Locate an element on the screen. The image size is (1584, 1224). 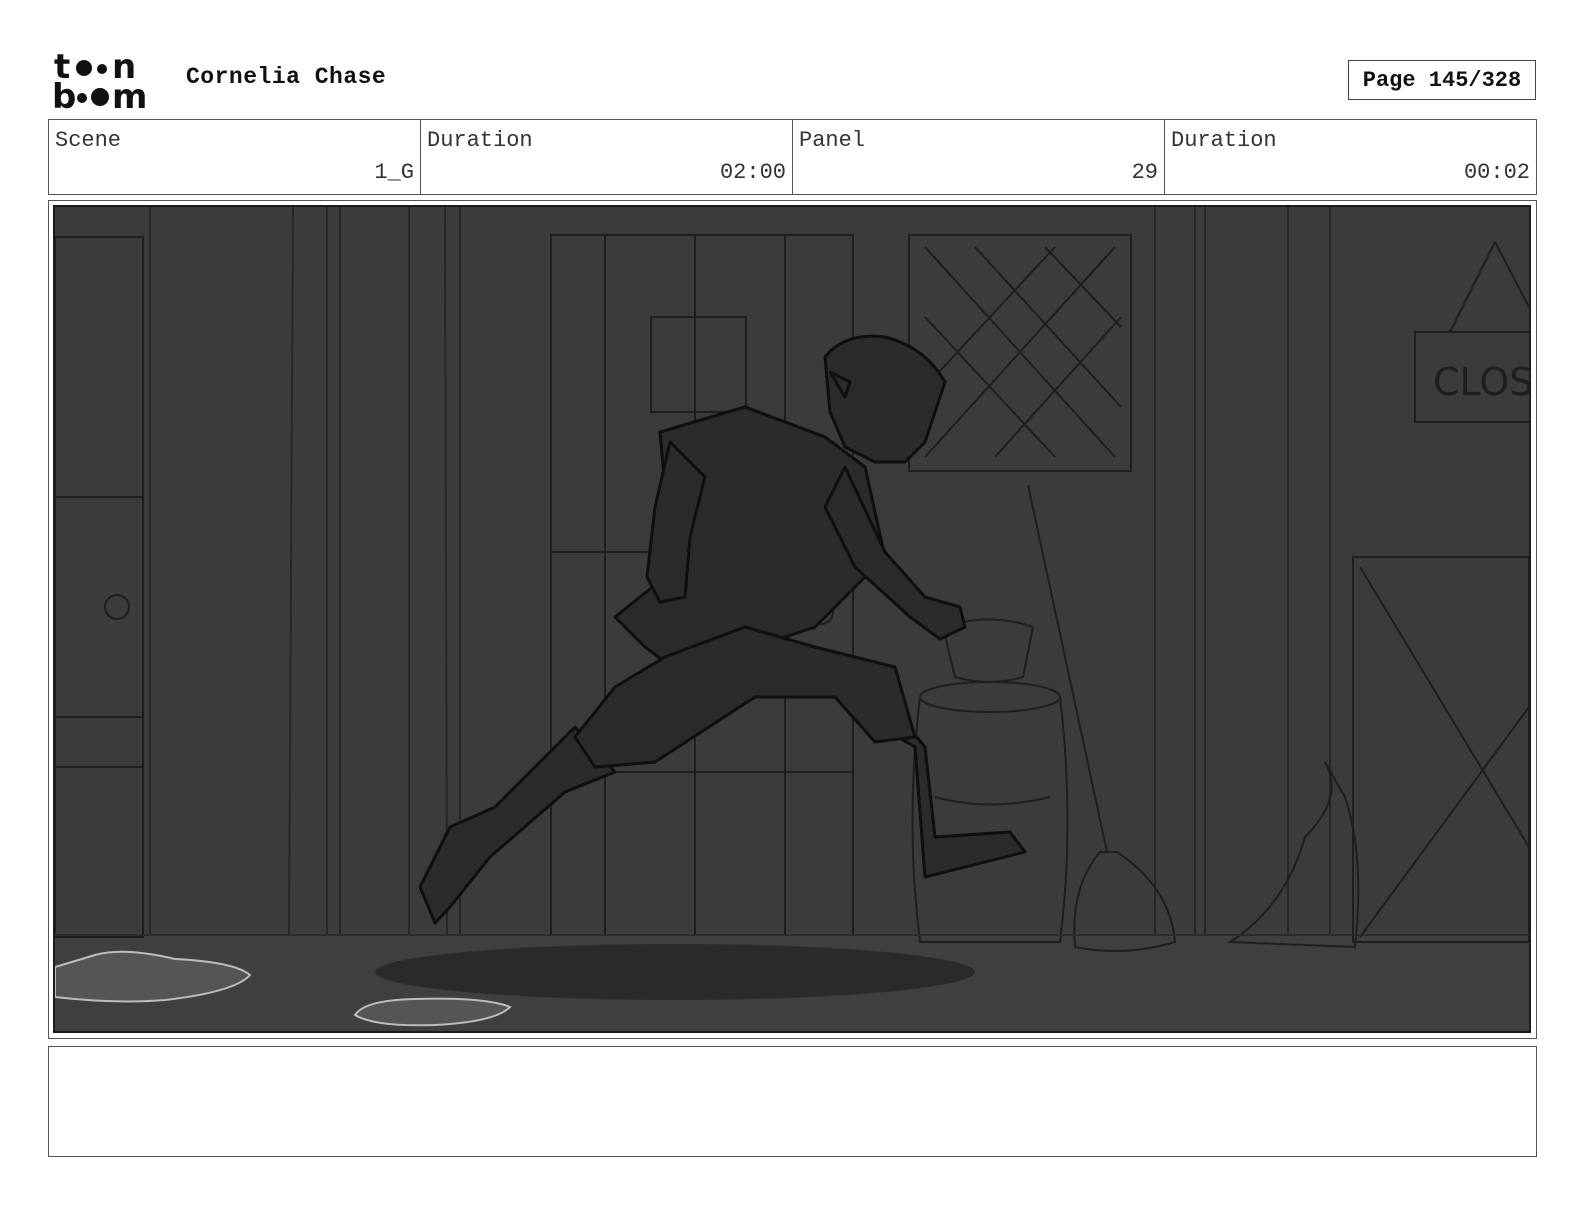
barrel is located at coordinates (990, 780).